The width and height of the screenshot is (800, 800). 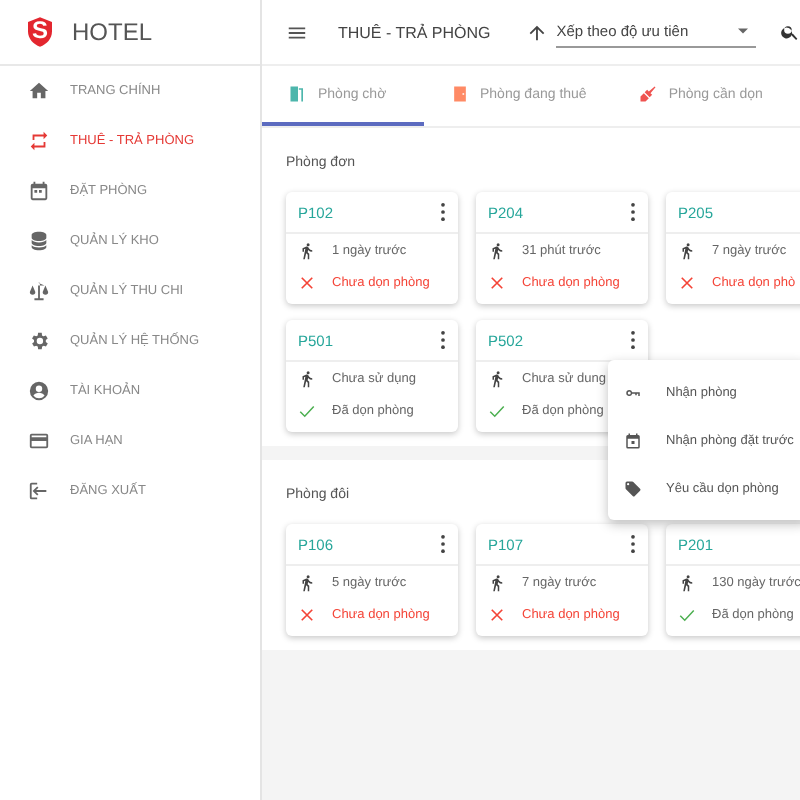 I want to click on arrow-up-icon, so click(x=537, y=32).